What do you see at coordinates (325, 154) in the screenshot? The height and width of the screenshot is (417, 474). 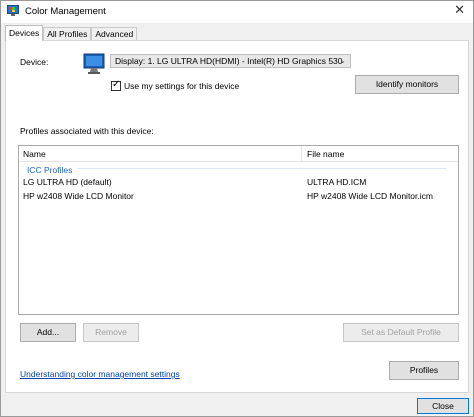 I see `column-header-file-name: File name` at bounding box center [325, 154].